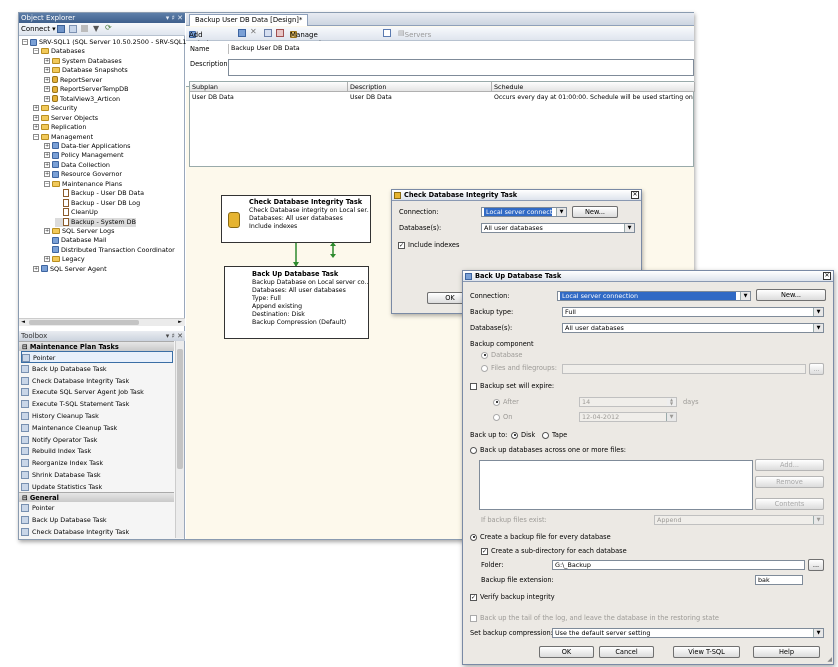 The image size is (838, 667). What do you see at coordinates (506, 402) in the screenshot?
I see `after-radio: After` at bounding box center [506, 402].